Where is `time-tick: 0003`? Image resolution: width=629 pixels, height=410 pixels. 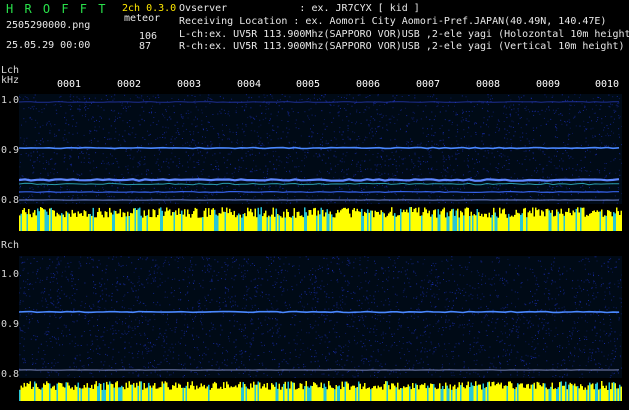 time-tick: 0003 is located at coordinates (189, 84).